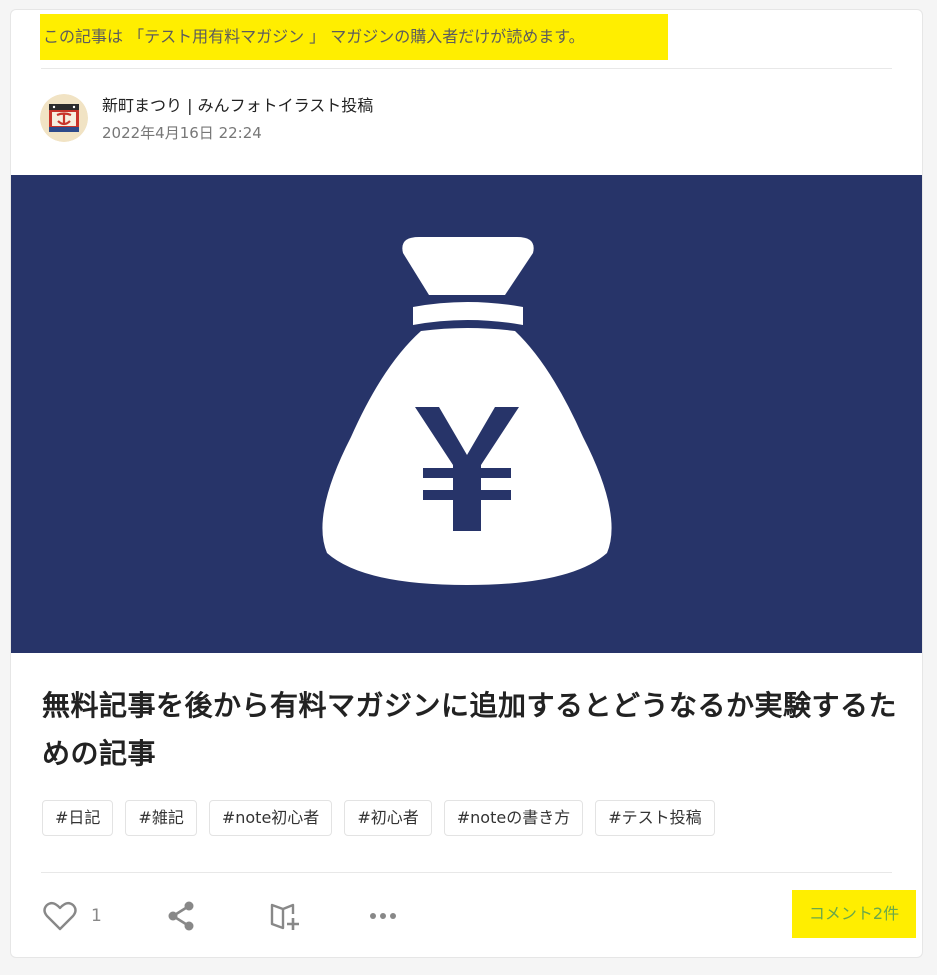 The image size is (937, 975). What do you see at coordinates (354, 37) in the screenshot?
I see `paid-magazine-notice: この記事は 「テスト用有料マガジン 」 マガジンの購入者だけが読めます。` at bounding box center [354, 37].